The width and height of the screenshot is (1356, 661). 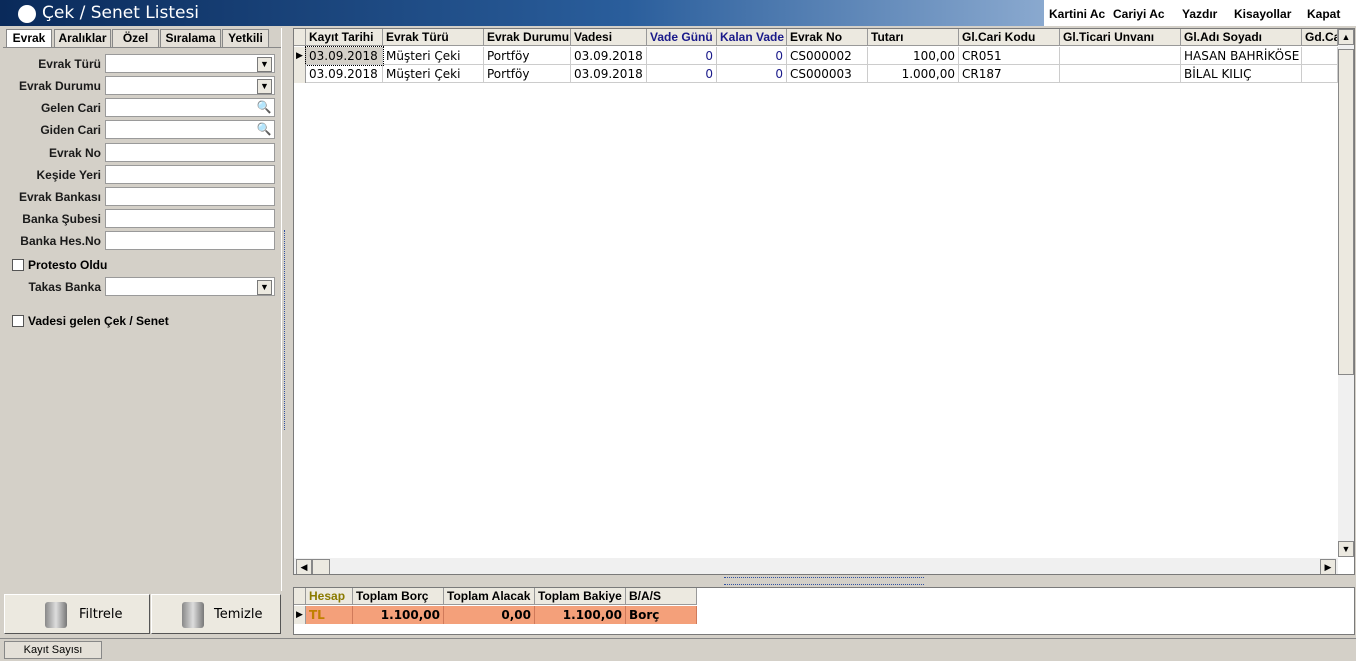 What do you see at coordinates (489, 596) in the screenshot?
I see `col-toplam-alacak: Toplam Alacak` at bounding box center [489, 596].